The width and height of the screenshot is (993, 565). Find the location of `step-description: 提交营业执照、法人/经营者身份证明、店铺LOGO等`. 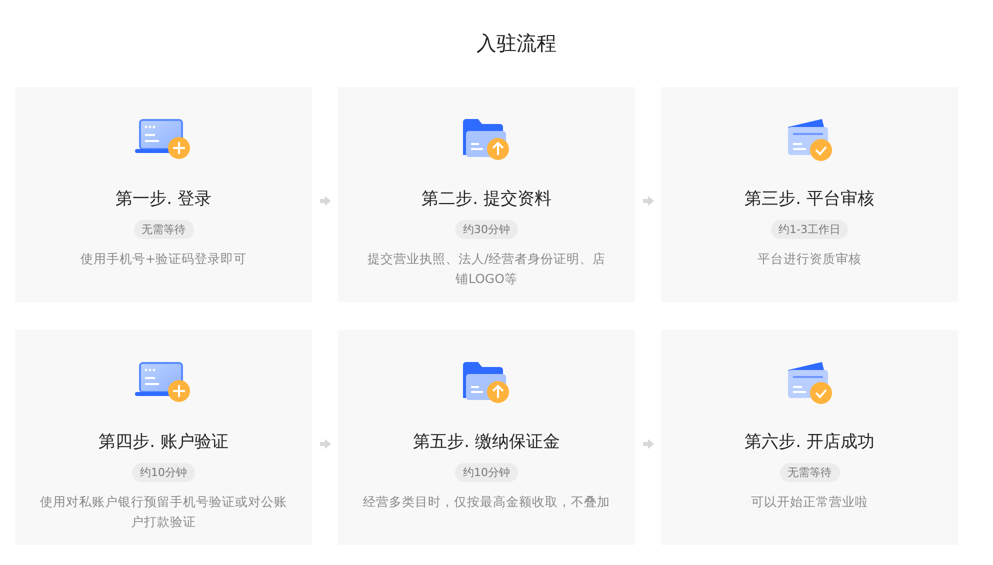

step-description: 提交营业执照、法人/经营者身份证明、店铺LOGO等 is located at coordinates (486, 269).